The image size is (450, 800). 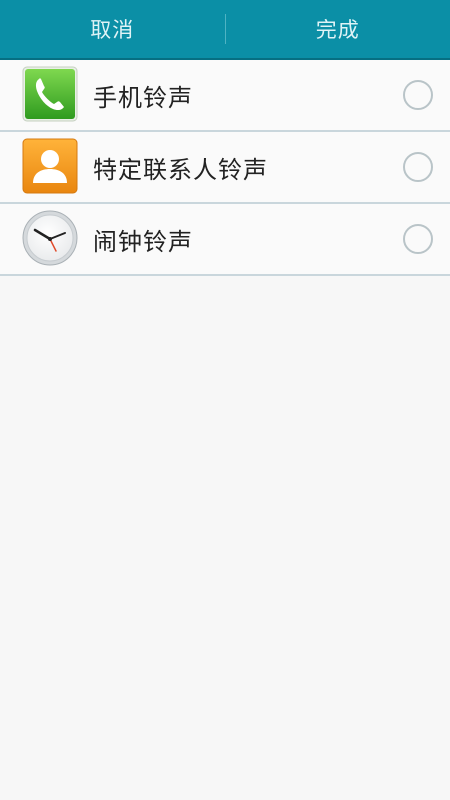 I want to click on phone-icon, so click(x=50, y=94).